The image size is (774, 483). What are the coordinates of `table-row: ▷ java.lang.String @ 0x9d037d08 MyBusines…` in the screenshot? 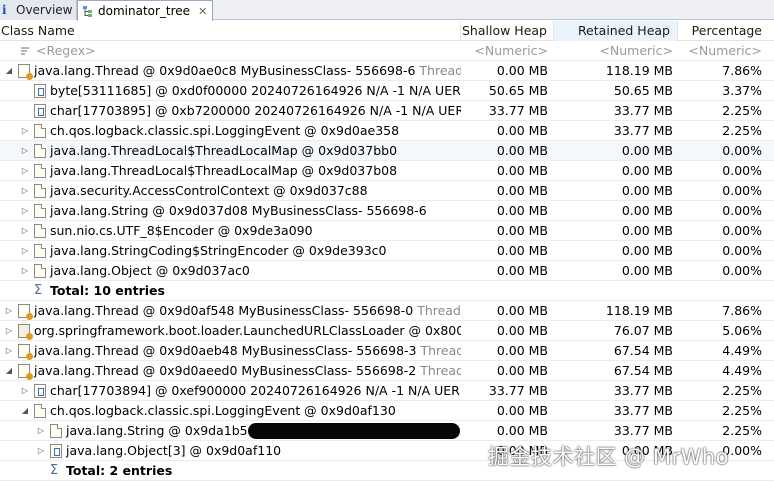 It's located at (387, 211).